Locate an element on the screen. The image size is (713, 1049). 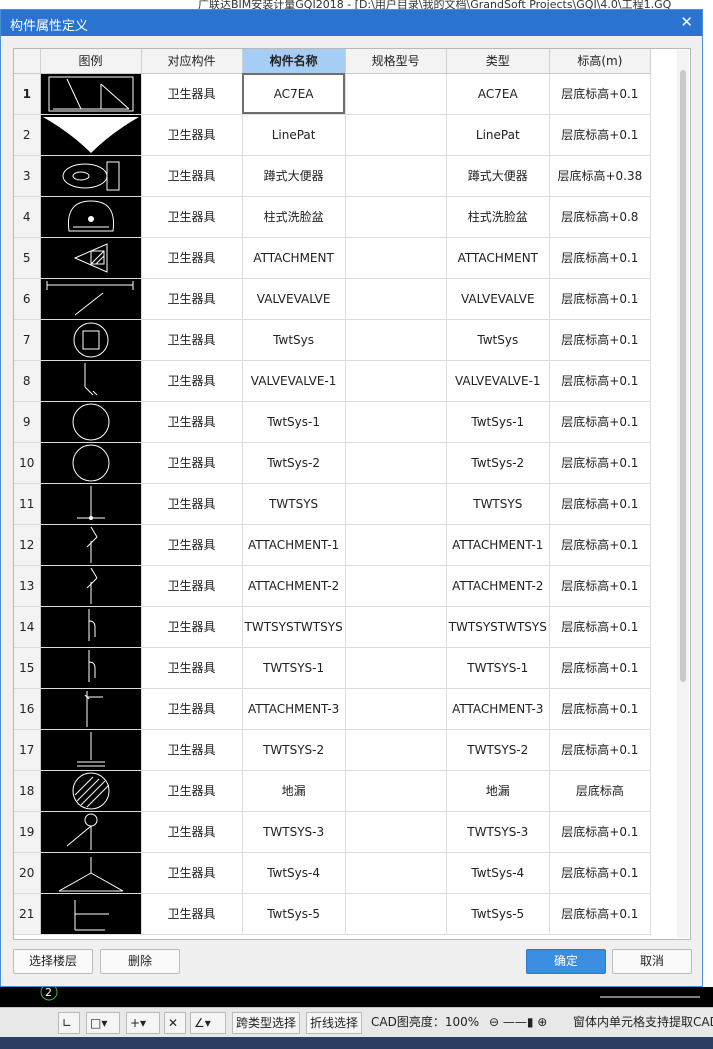
type-cell: TWTSYS is located at coordinates (498, 504).